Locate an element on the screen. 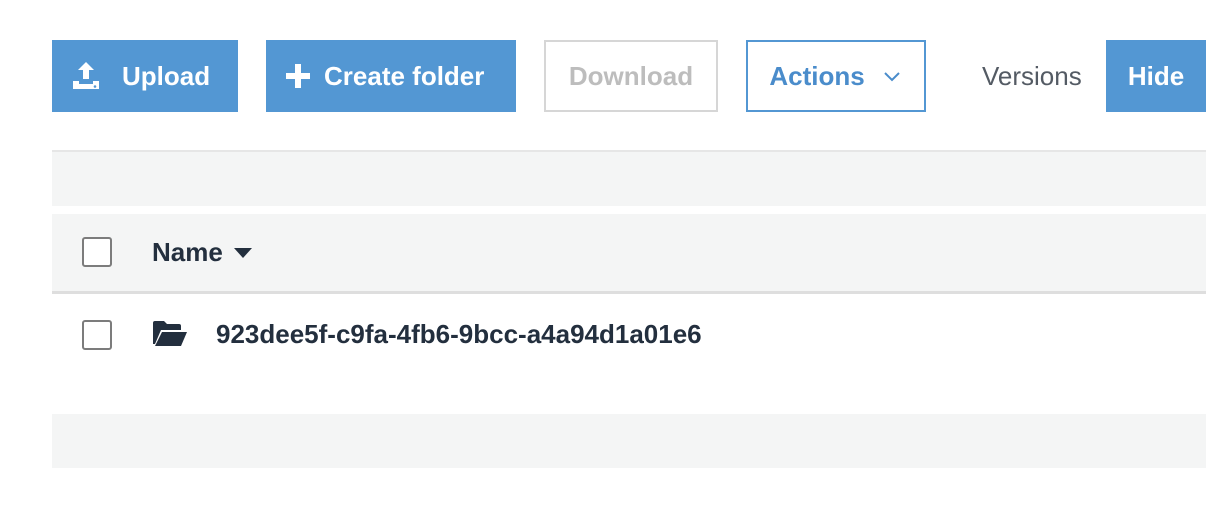 Image resolution: width=1206 pixels, height=528 pixels. caret-down-icon is located at coordinates (243, 253).